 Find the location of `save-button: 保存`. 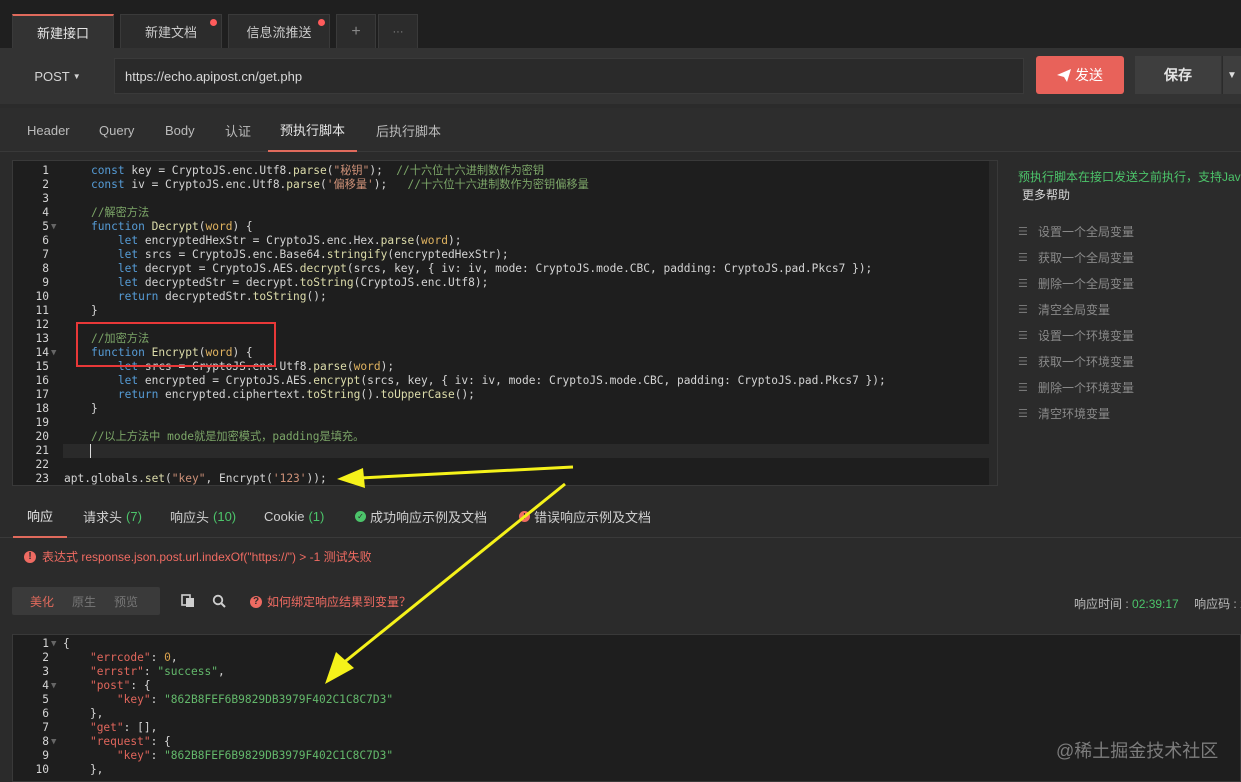

save-button: 保存 is located at coordinates (1178, 75).